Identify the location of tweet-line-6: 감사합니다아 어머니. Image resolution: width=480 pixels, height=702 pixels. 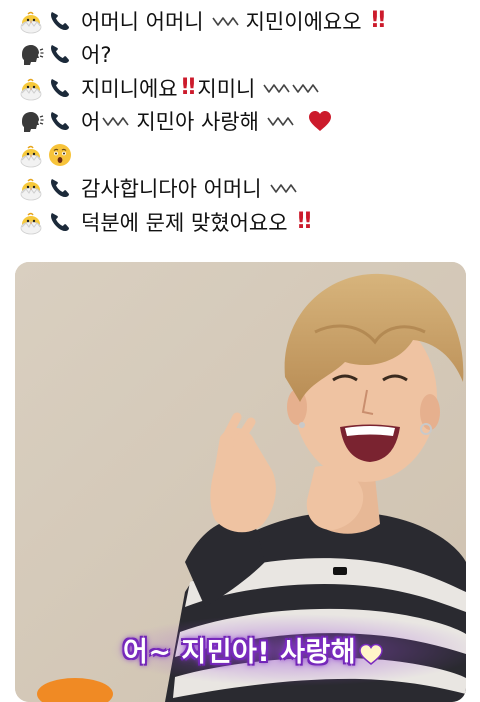
(243, 189).